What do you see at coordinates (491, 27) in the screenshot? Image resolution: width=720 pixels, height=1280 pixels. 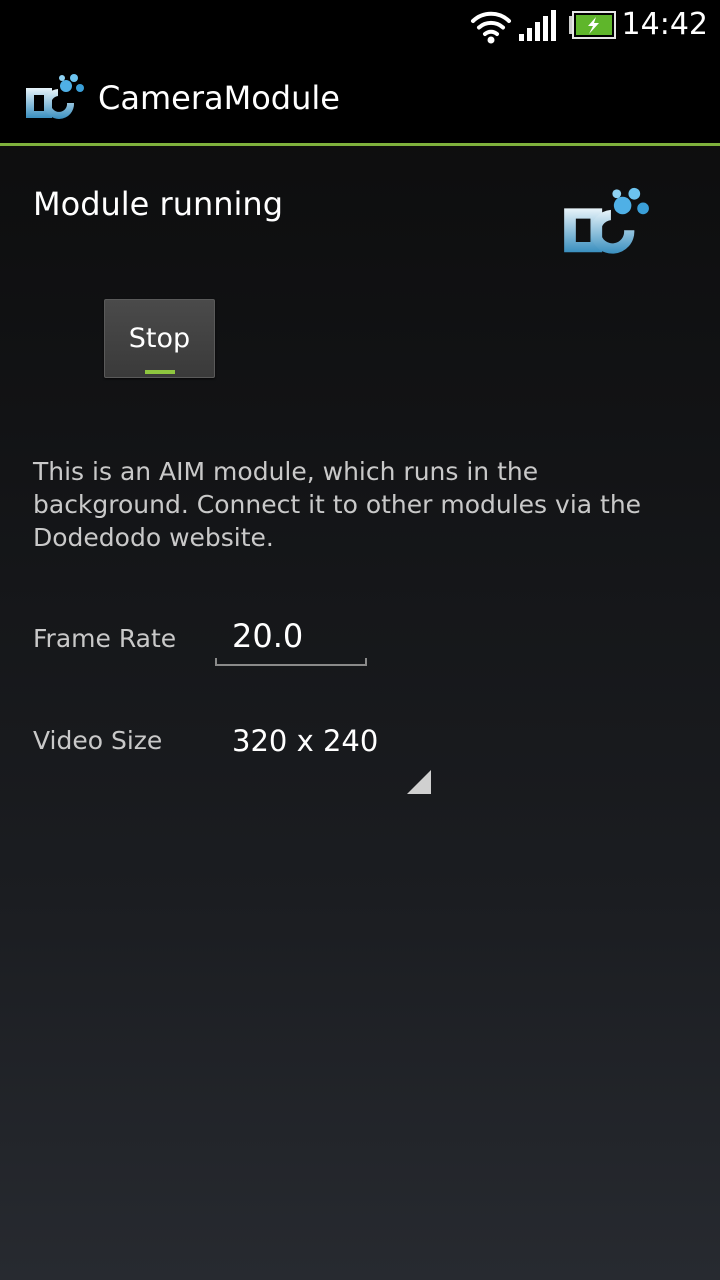 I see `wifi-icon` at bounding box center [491, 27].